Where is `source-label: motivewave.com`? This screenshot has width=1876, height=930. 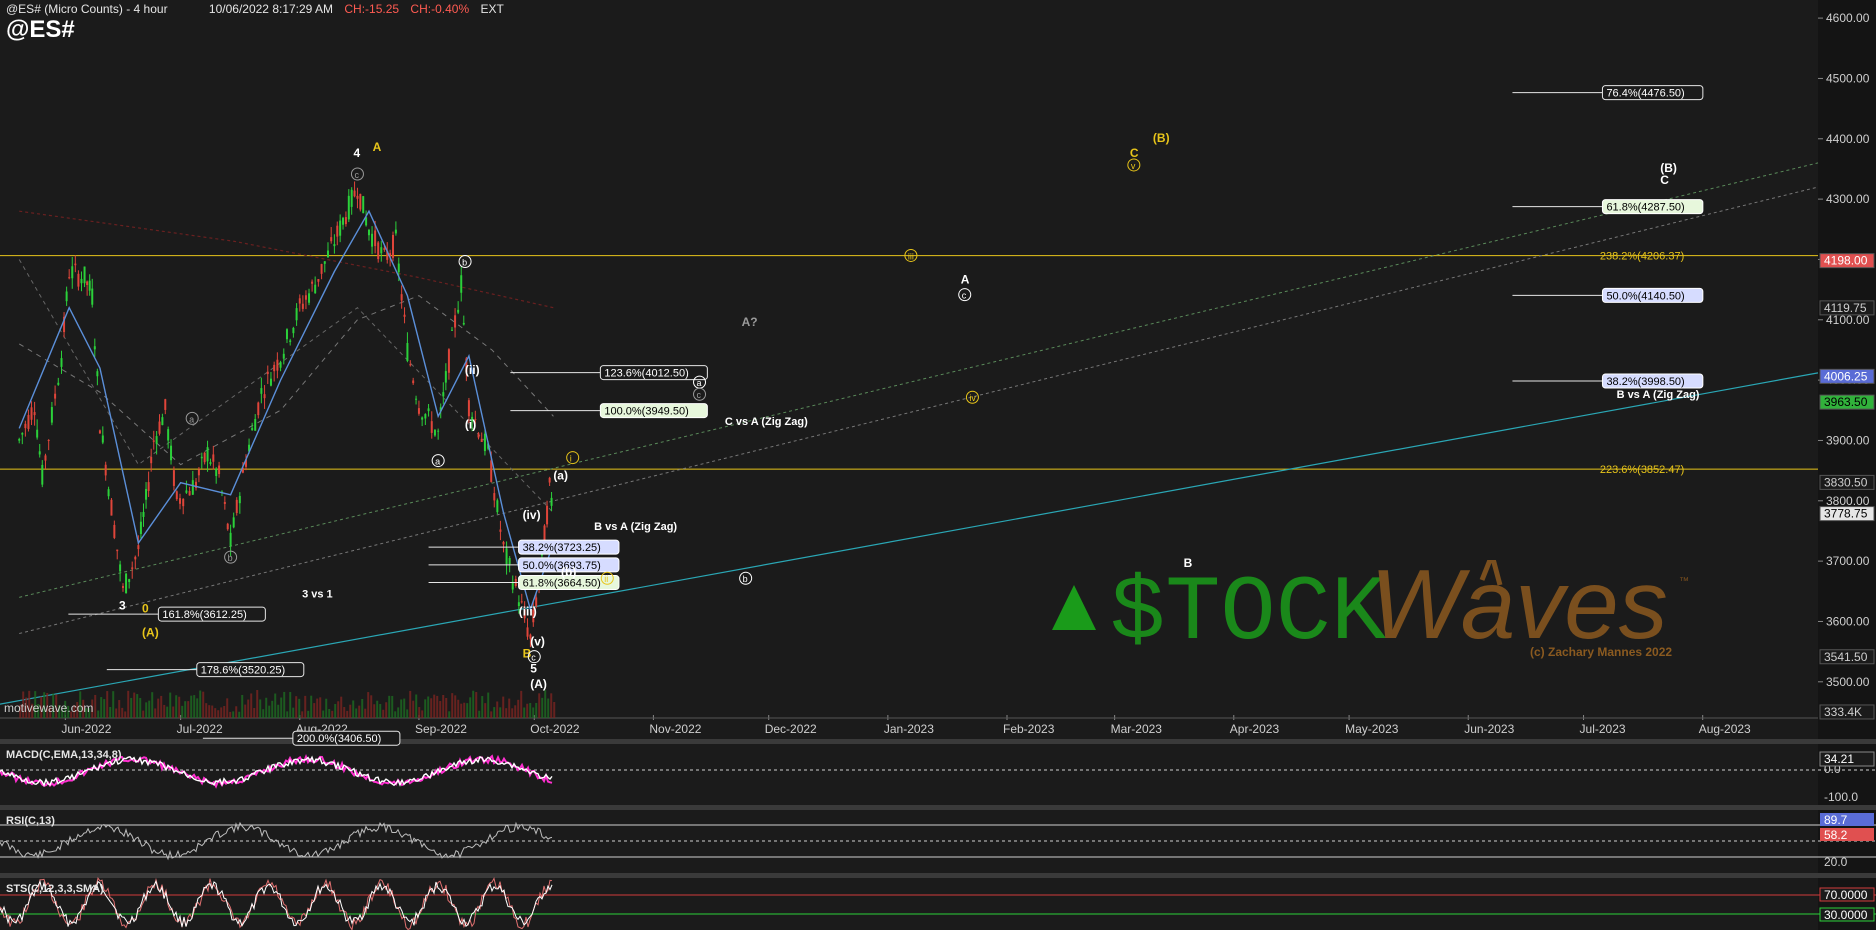
source-label: motivewave.com is located at coordinates (49, 708).